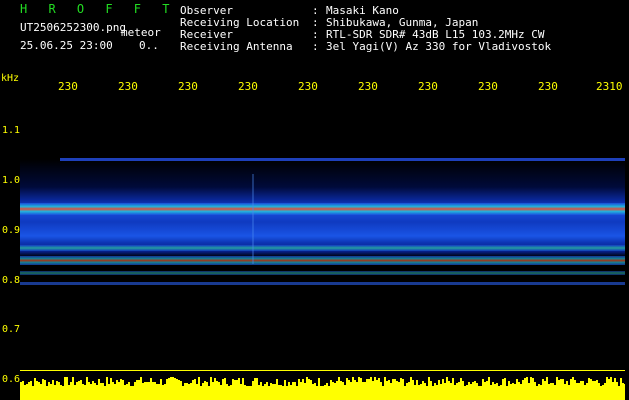 This screenshot has height=400, width=629. I want to click on info-label-antenna: Receiving Antenna, so click(236, 46).